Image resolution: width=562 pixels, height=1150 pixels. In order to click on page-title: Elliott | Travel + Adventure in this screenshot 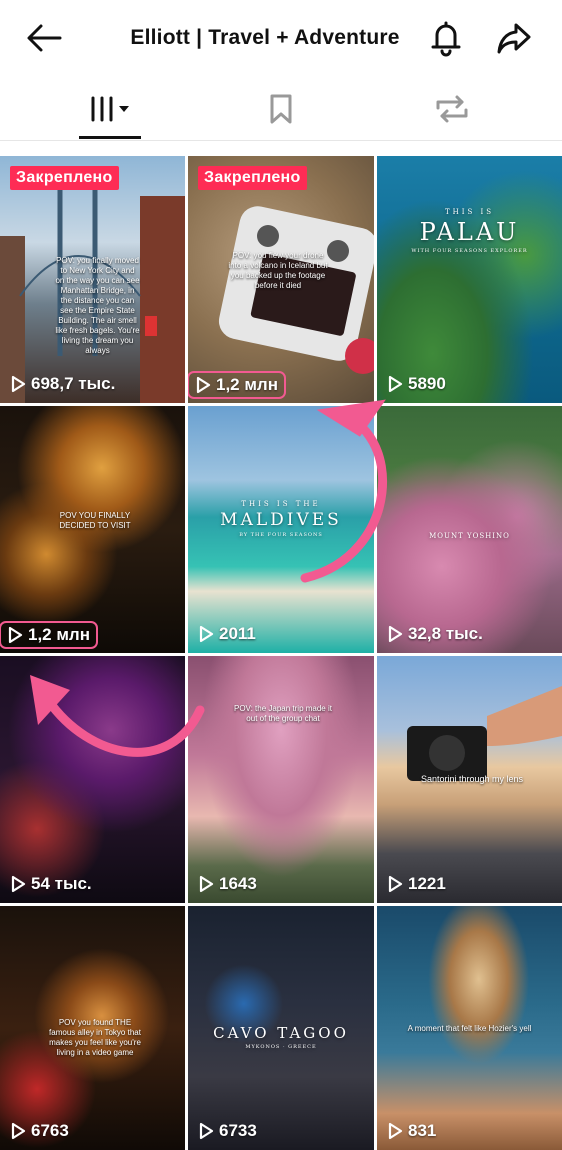, I will do `click(265, 37)`.